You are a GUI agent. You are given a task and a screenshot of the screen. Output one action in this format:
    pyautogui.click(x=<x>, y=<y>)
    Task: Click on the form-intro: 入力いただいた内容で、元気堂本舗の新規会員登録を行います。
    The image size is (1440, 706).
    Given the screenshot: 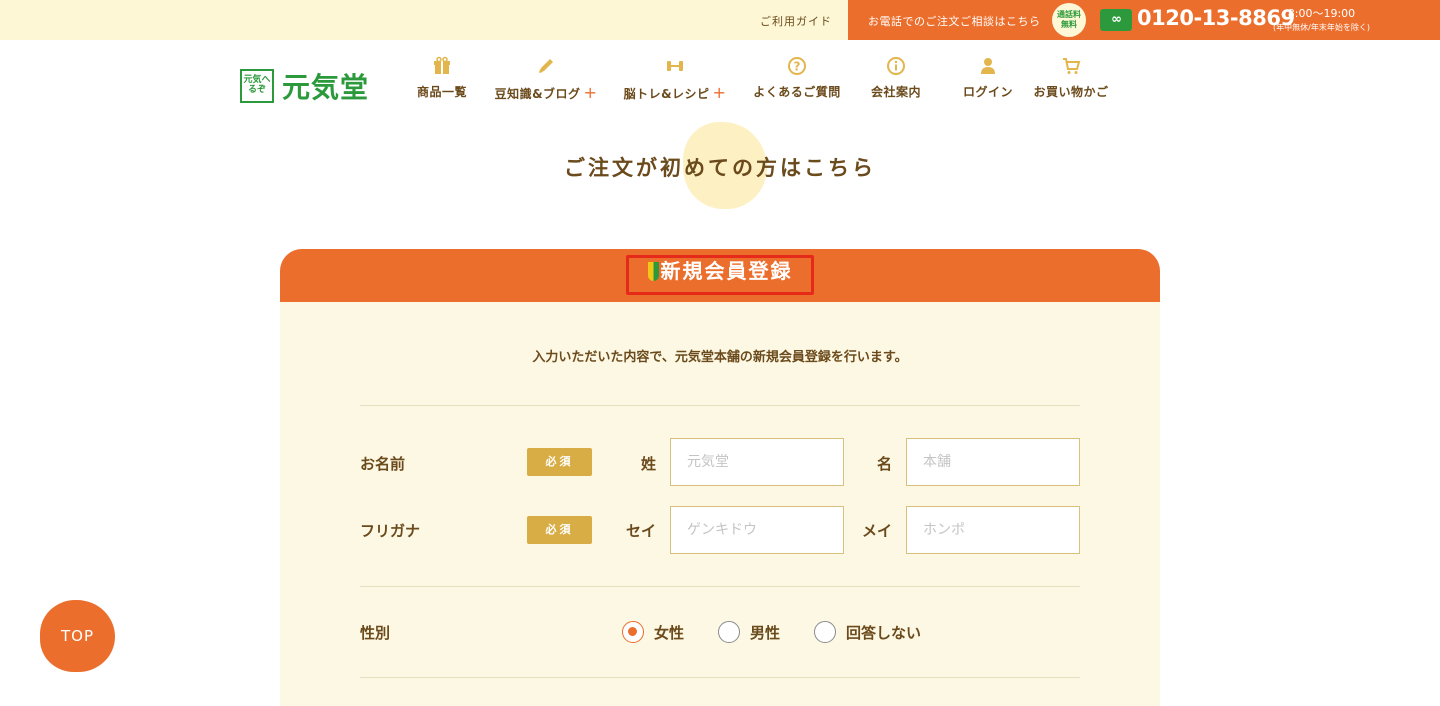 What is the action you would take?
    pyautogui.click(x=720, y=357)
    